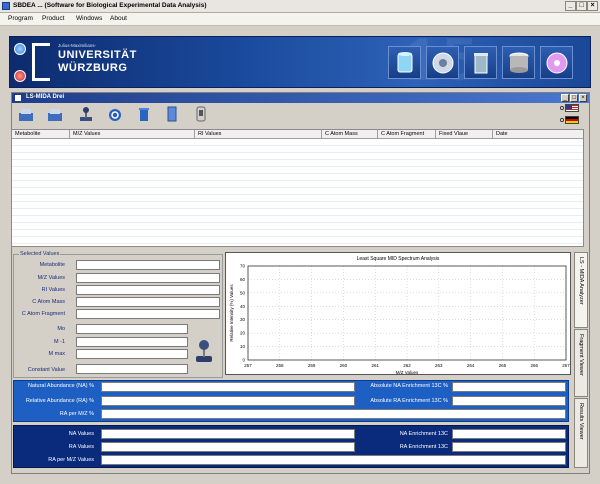  What do you see at coordinates (148, 278) in the screenshot?
I see `mz-values-field` at bounding box center [148, 278].